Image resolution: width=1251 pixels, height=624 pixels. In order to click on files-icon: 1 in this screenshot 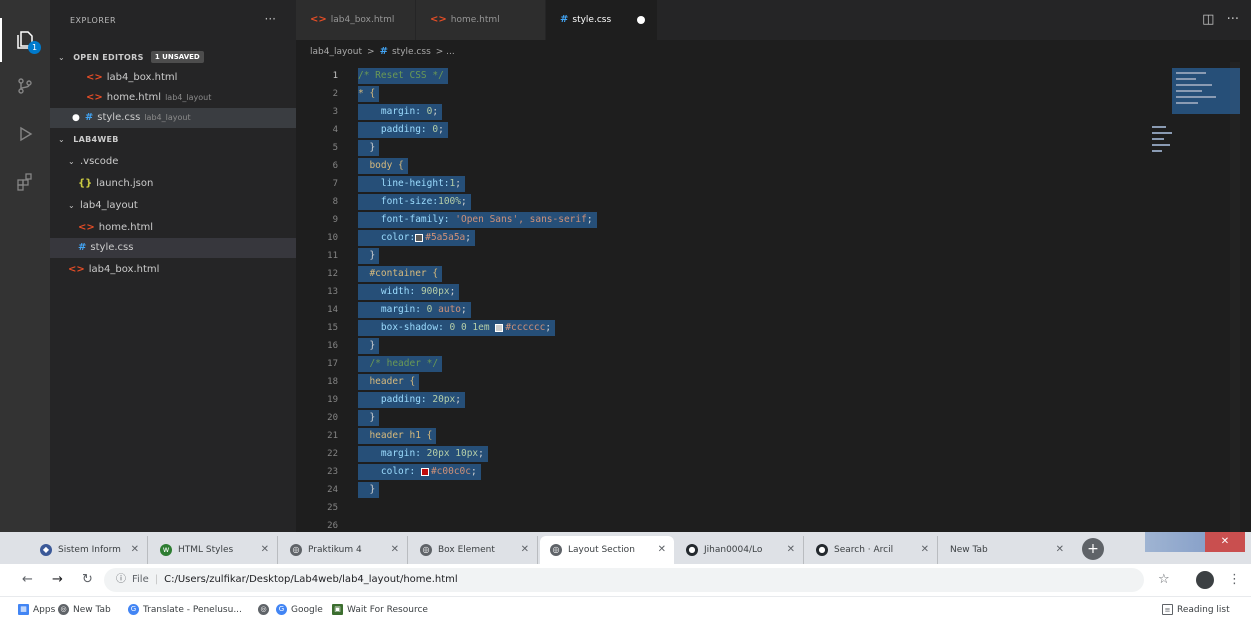, I will do `click(25, 40)`.